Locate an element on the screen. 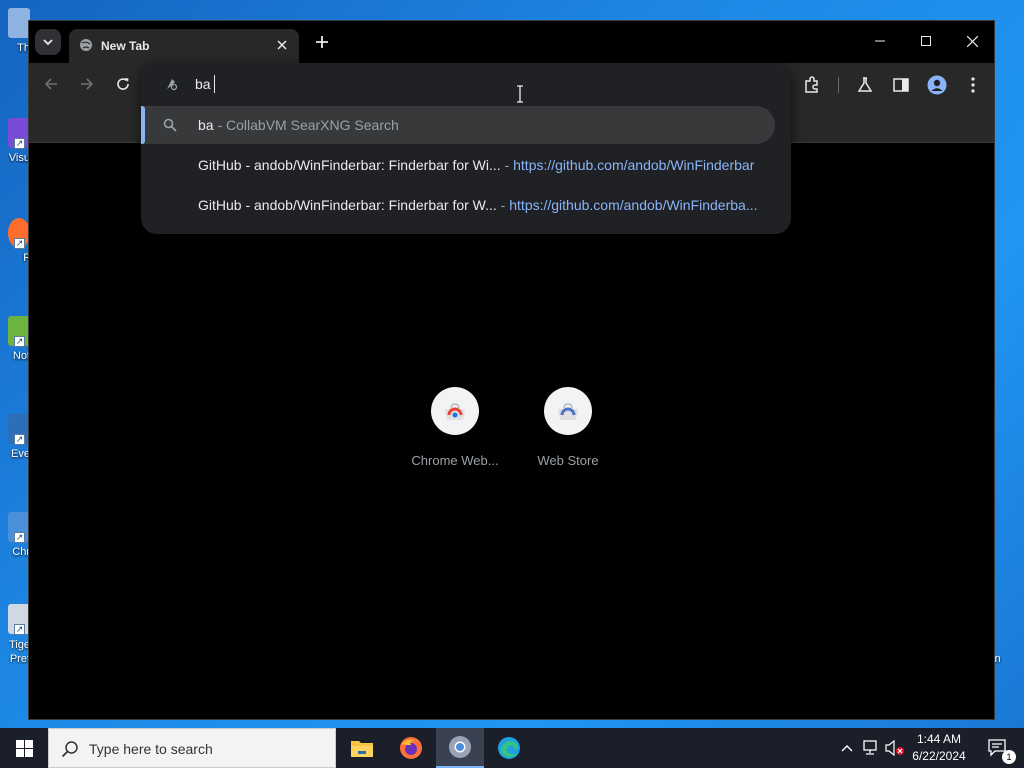  globe-icon is located at coordinates (86, 45).